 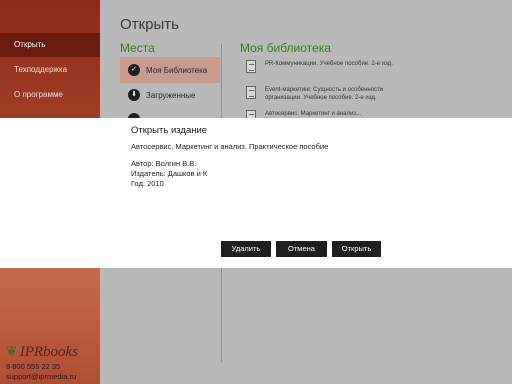 What do you see at coordinates (49, 352) in the screenshot?
I see `logo-text: IPRbooks` at bounding box center [49, 352].